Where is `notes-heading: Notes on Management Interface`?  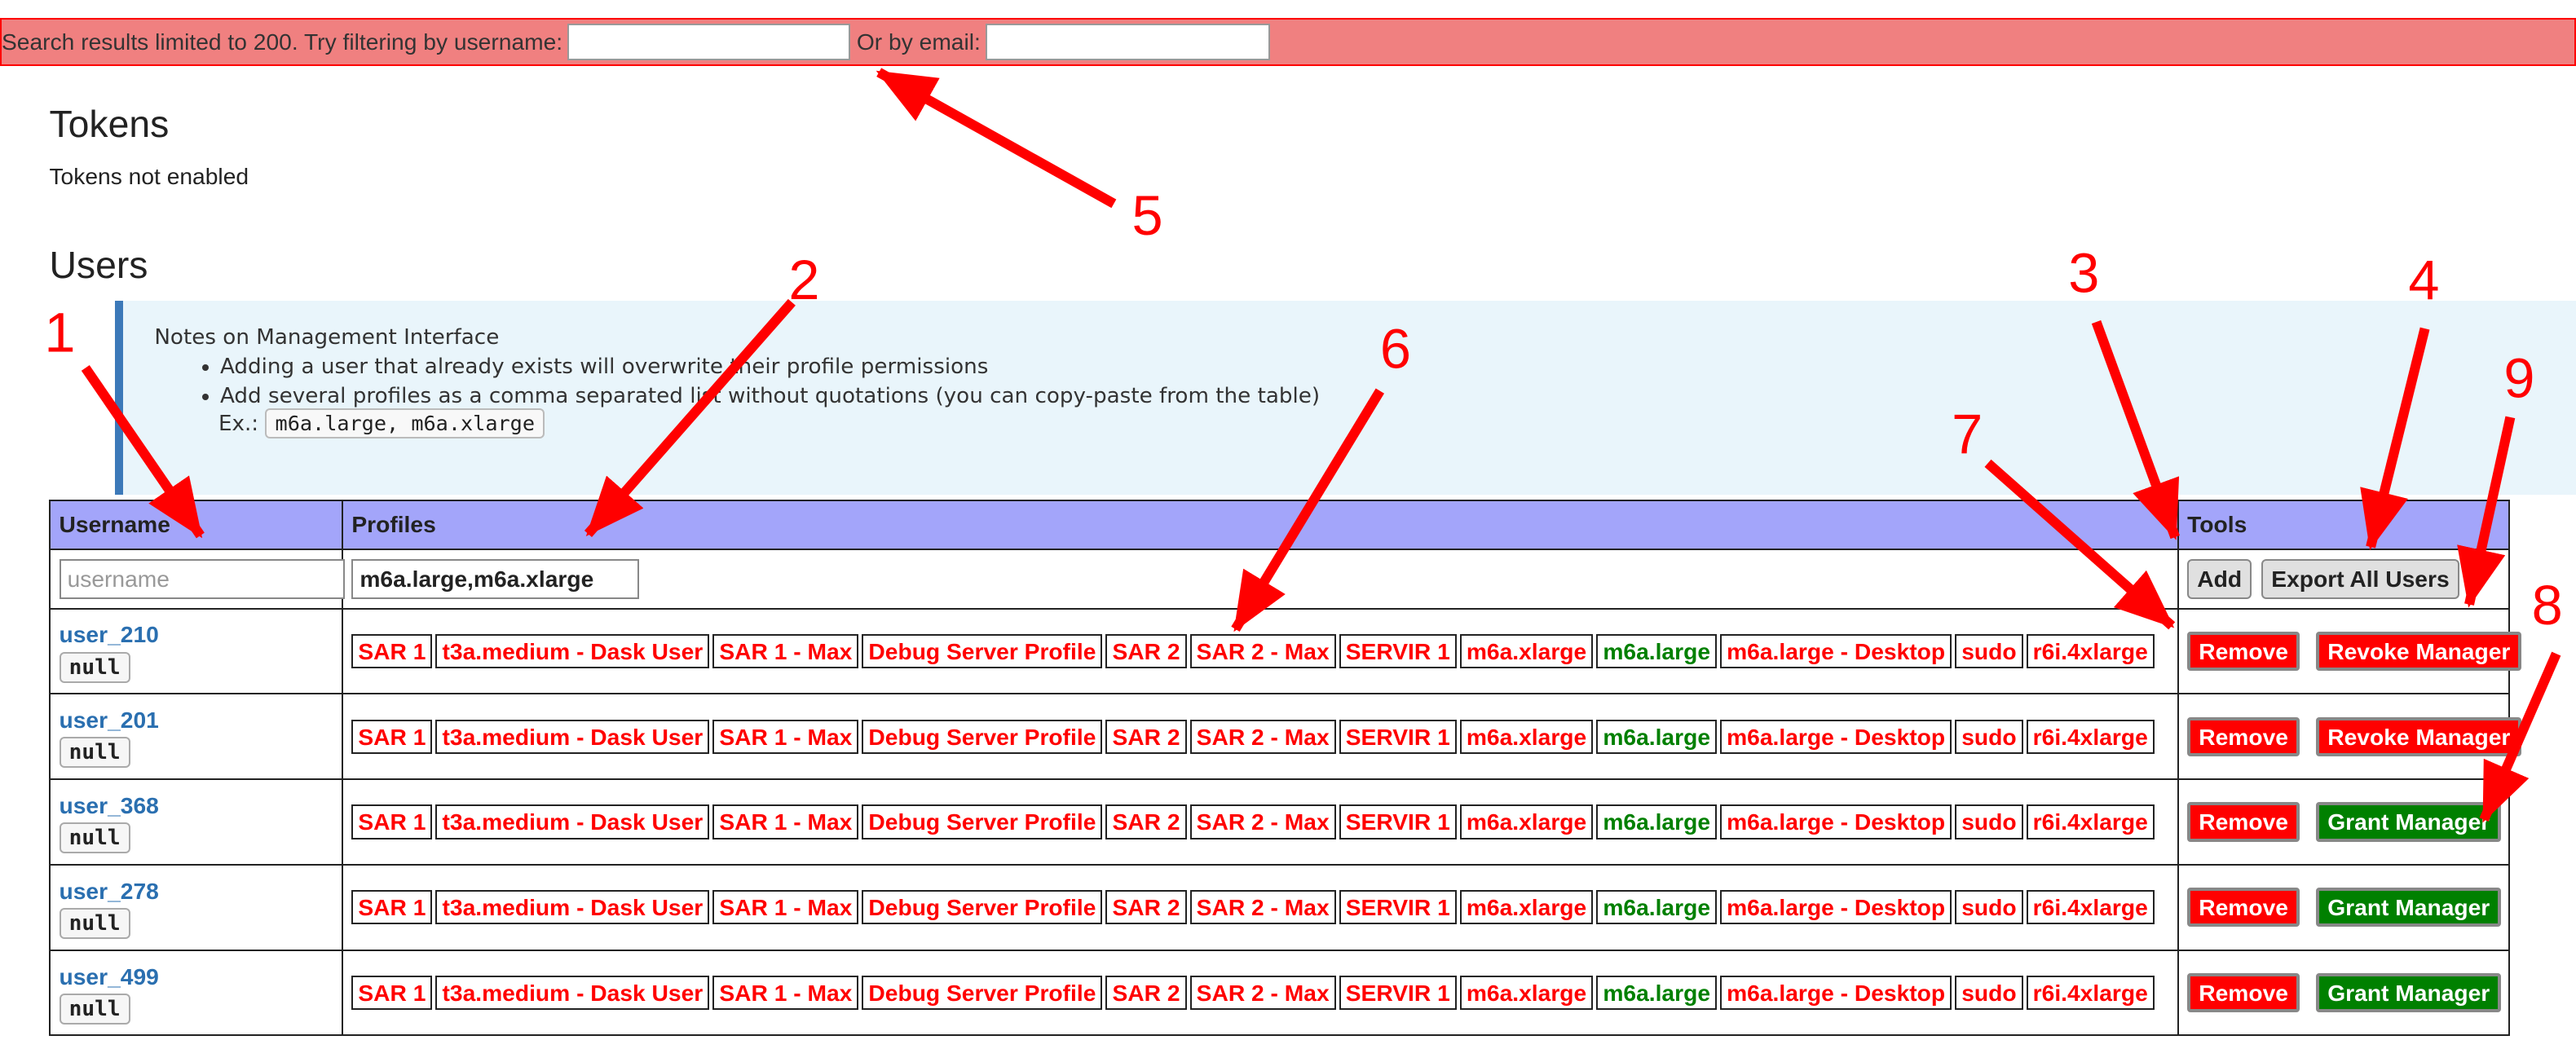 notes-heading: Notes on Management Interface is located at coordinates (327, 338).